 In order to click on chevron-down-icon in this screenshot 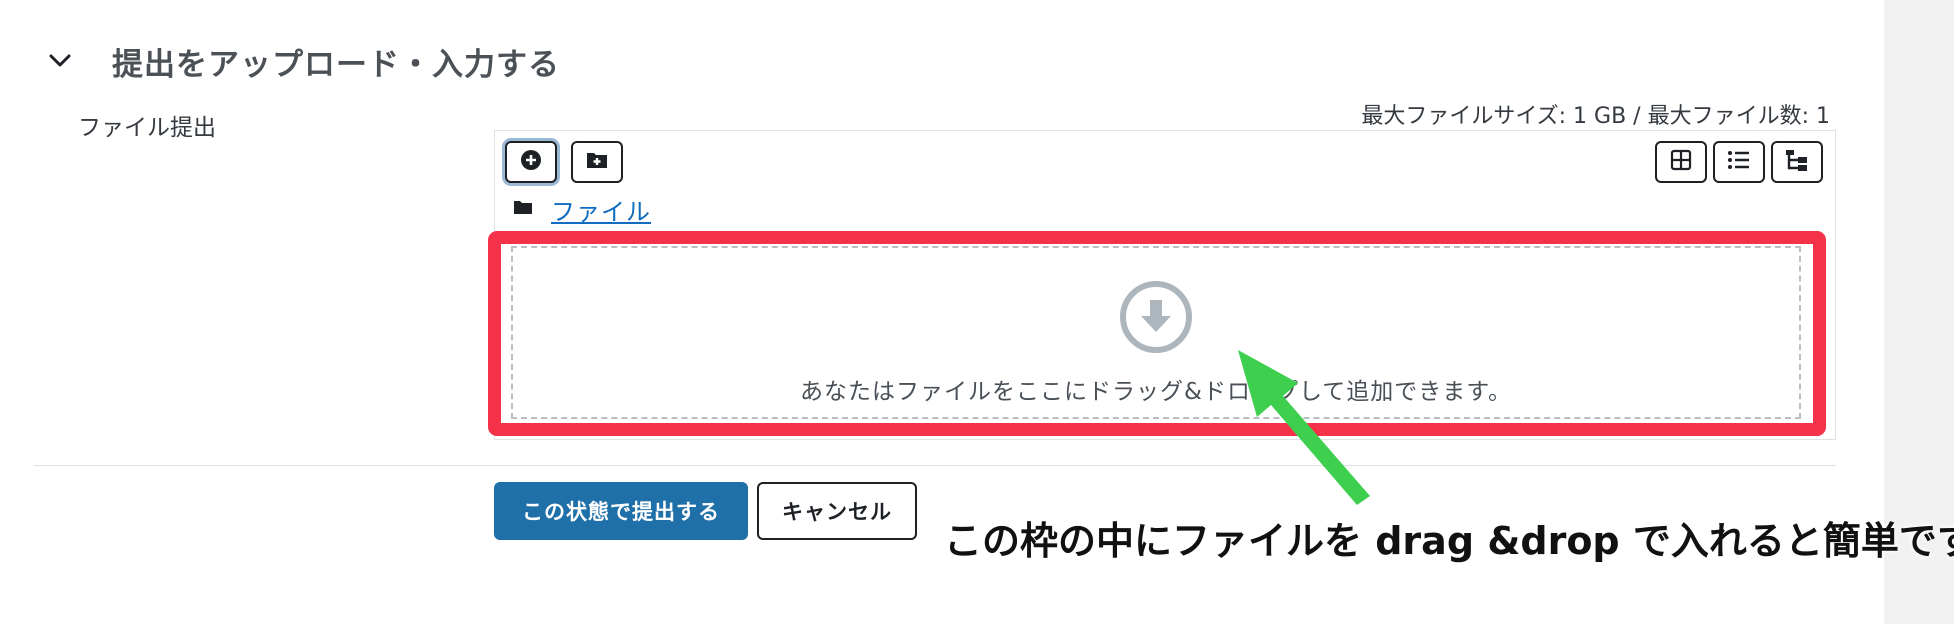, I will do `click(60, 61)`.